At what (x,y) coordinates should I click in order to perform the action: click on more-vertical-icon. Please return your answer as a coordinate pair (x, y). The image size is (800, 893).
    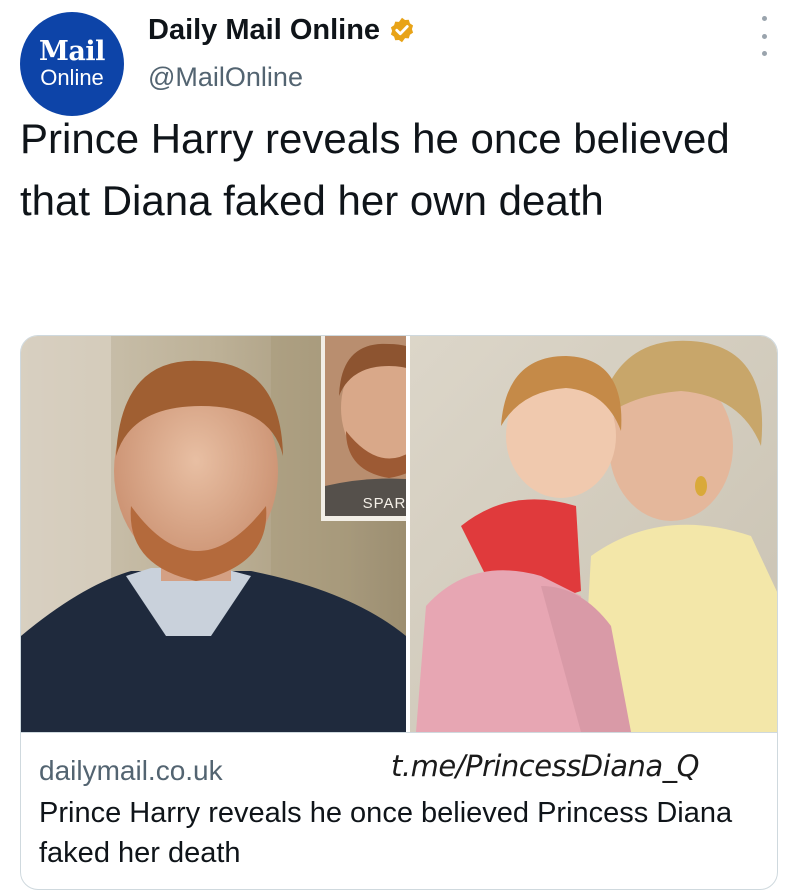
    Looking at the image, I should click on (764, 36).